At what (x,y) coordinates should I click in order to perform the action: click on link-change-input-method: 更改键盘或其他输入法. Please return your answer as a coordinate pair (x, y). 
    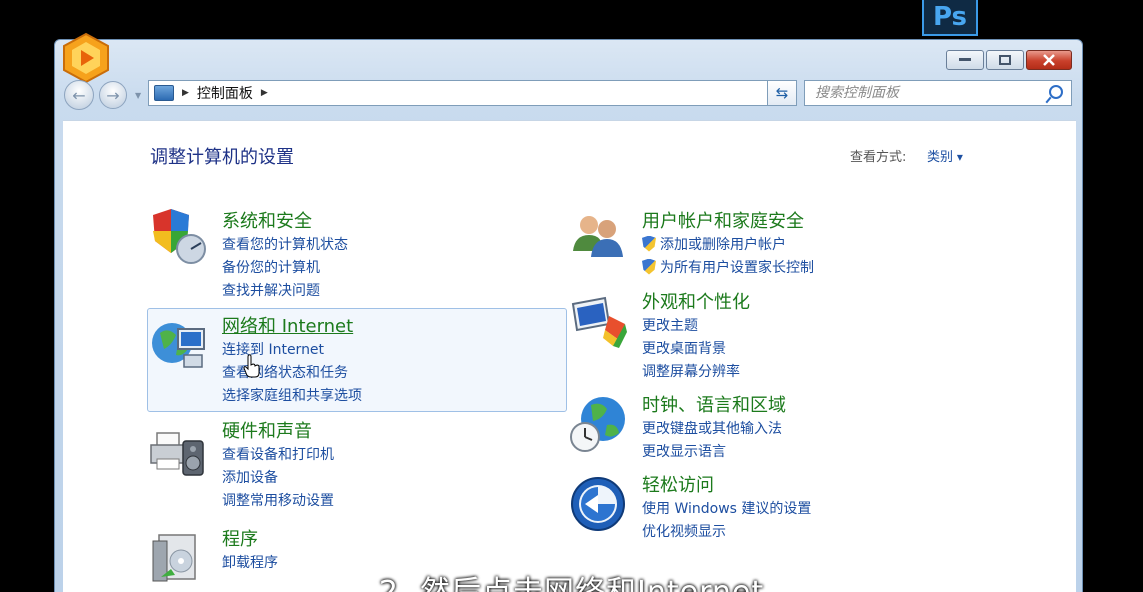
    Looking at the image, I should click on (712, 427).